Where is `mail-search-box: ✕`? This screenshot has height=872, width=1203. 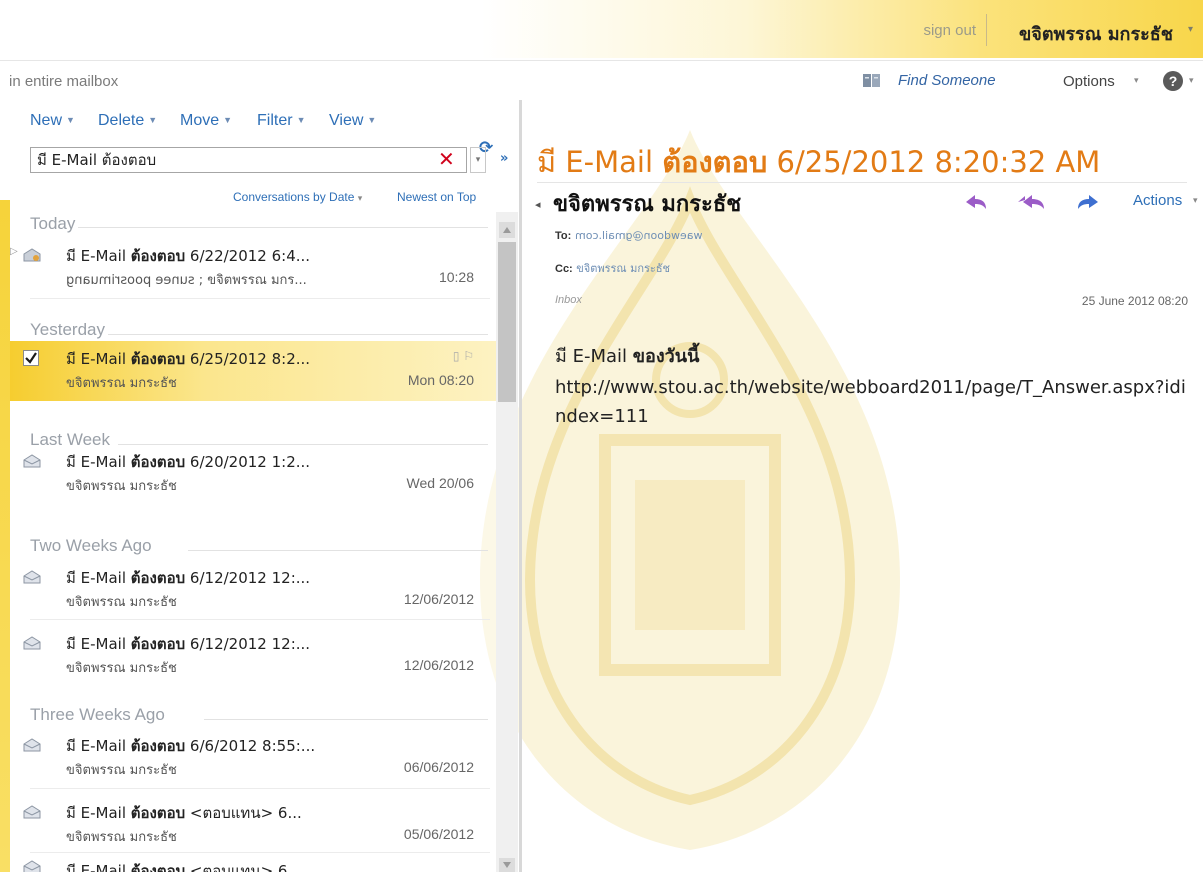 mail-search-box: ✕ is located at coordinates (248, 160).